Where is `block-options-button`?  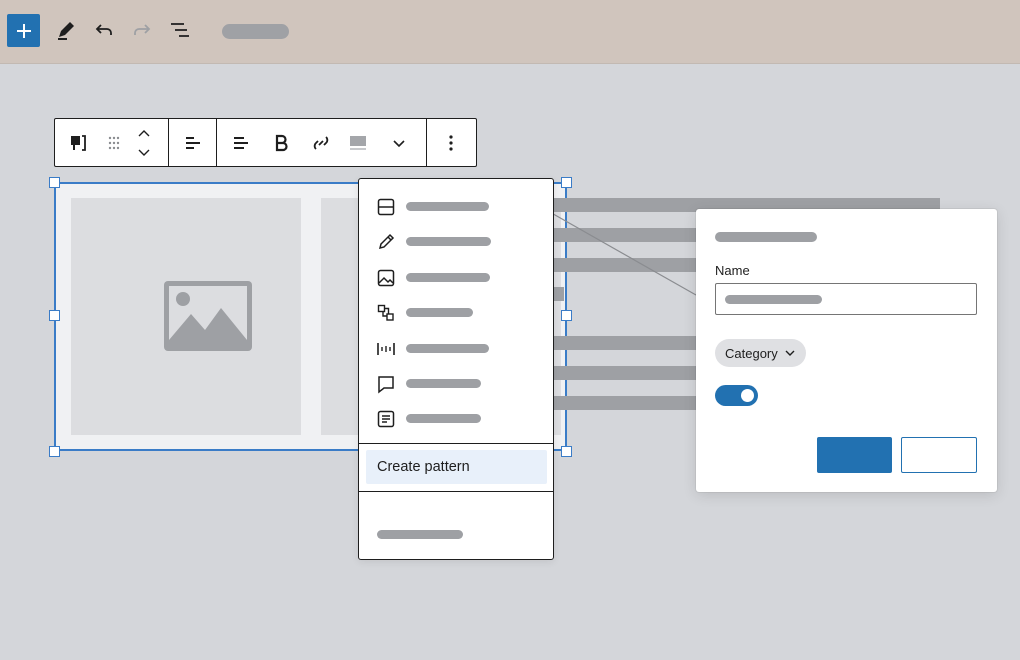
block-options-button is located at coordinates (451, 143).